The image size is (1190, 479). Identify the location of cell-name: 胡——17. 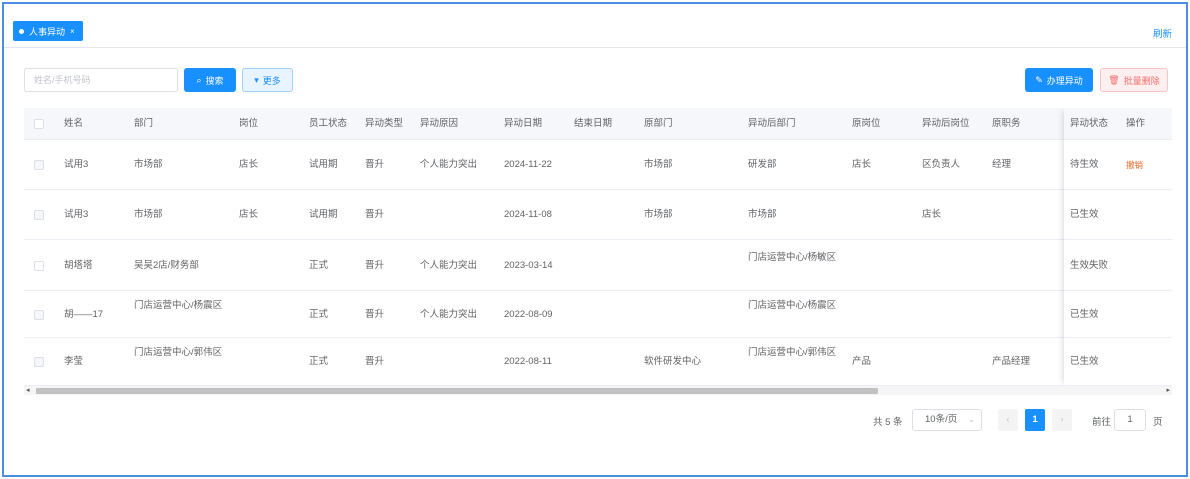
(84, 314).